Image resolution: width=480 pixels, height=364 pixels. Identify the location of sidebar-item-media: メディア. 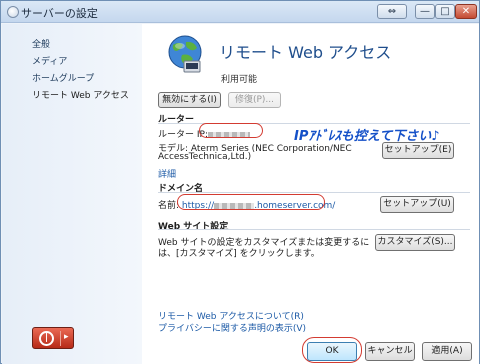
(49, 60).